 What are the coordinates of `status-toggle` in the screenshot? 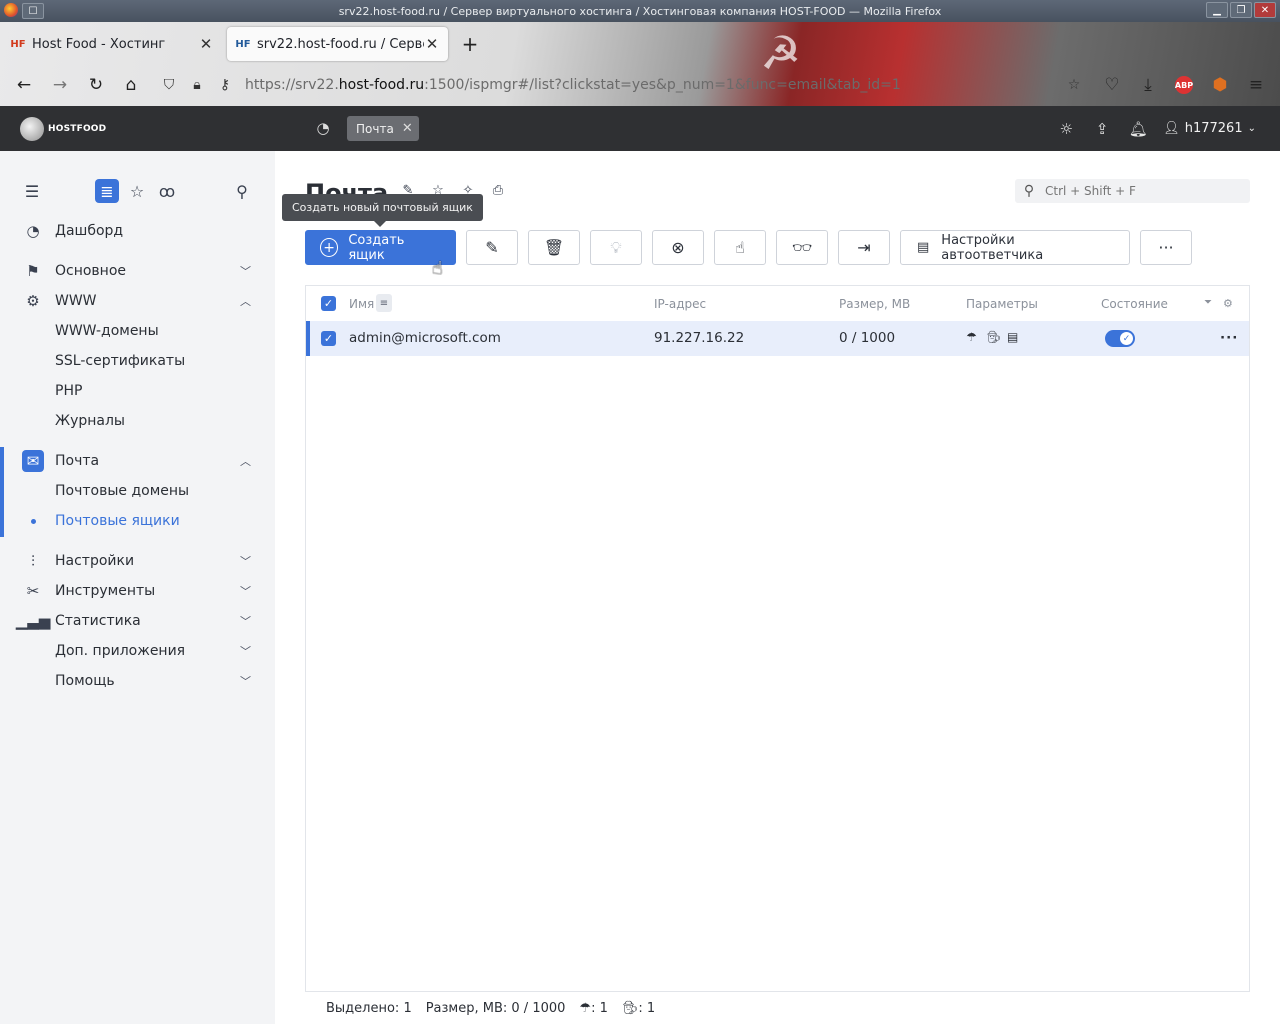 It's located at (1120, 338).